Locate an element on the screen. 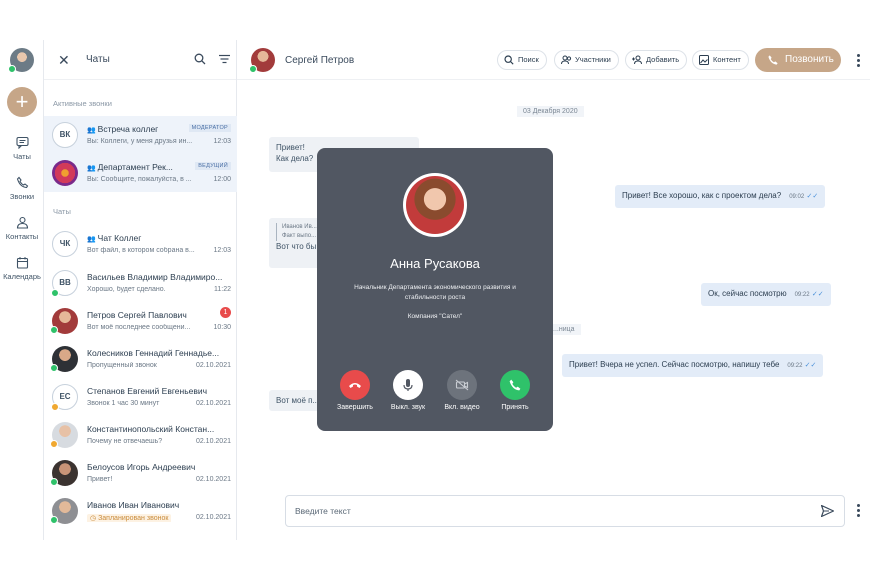 The width and height of the screenshot is (870, 580). message-text: Привет! Все хорошо, как с проектом дела? is located at coordinates (702, 195).